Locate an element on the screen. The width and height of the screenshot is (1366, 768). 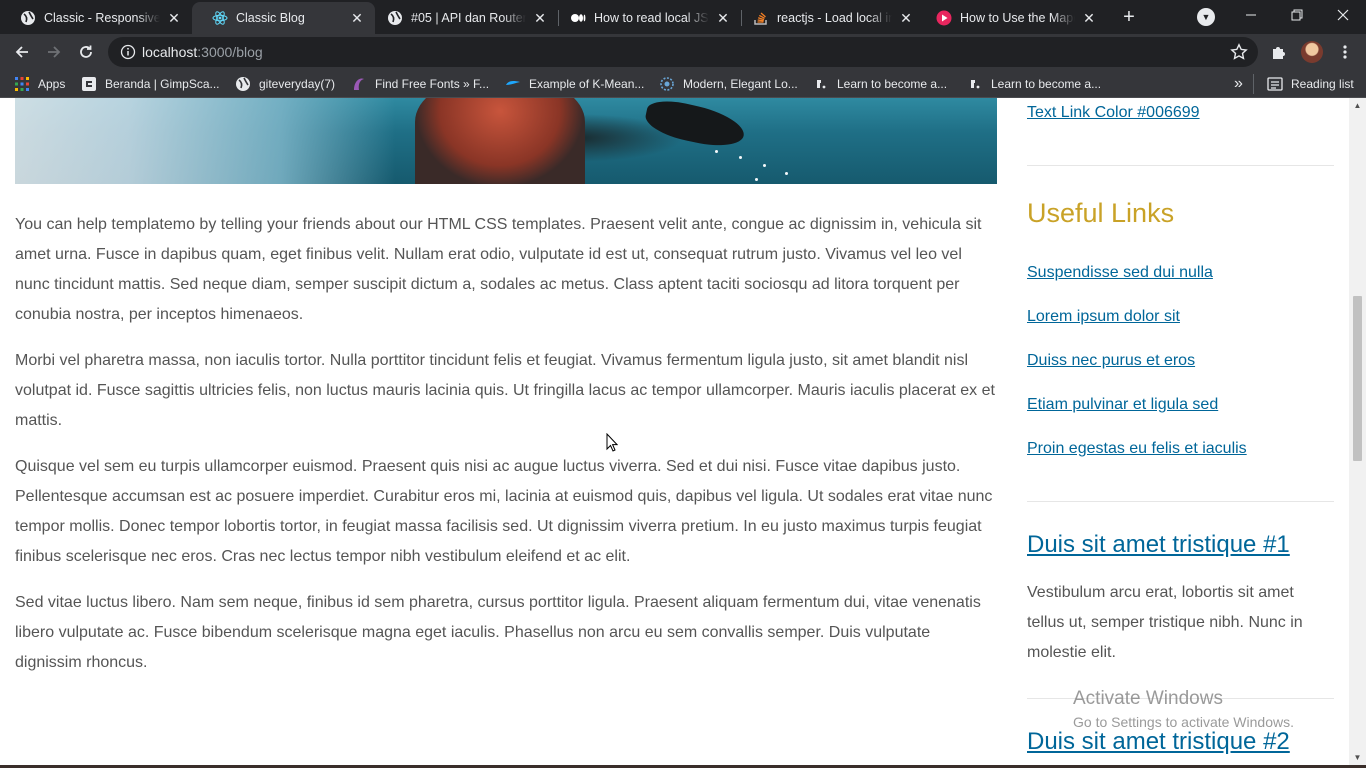
tab-title: reactjs - Load local images is located at coordinates (834, 18).